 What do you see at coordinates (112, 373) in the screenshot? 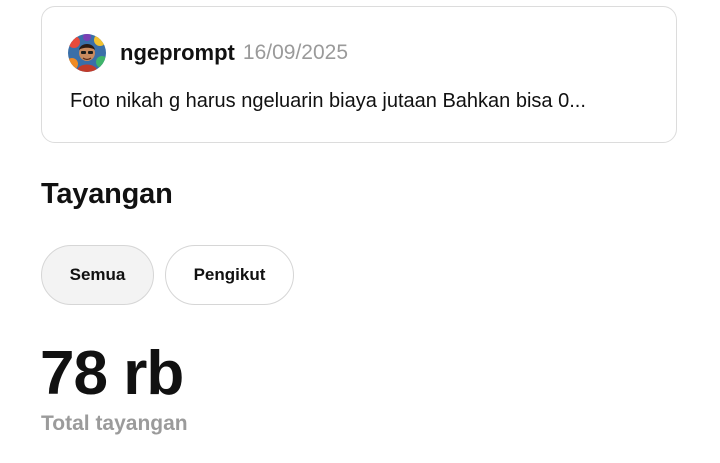
I see `total-views-value: 78 rb` at bounding box center [112, 373].